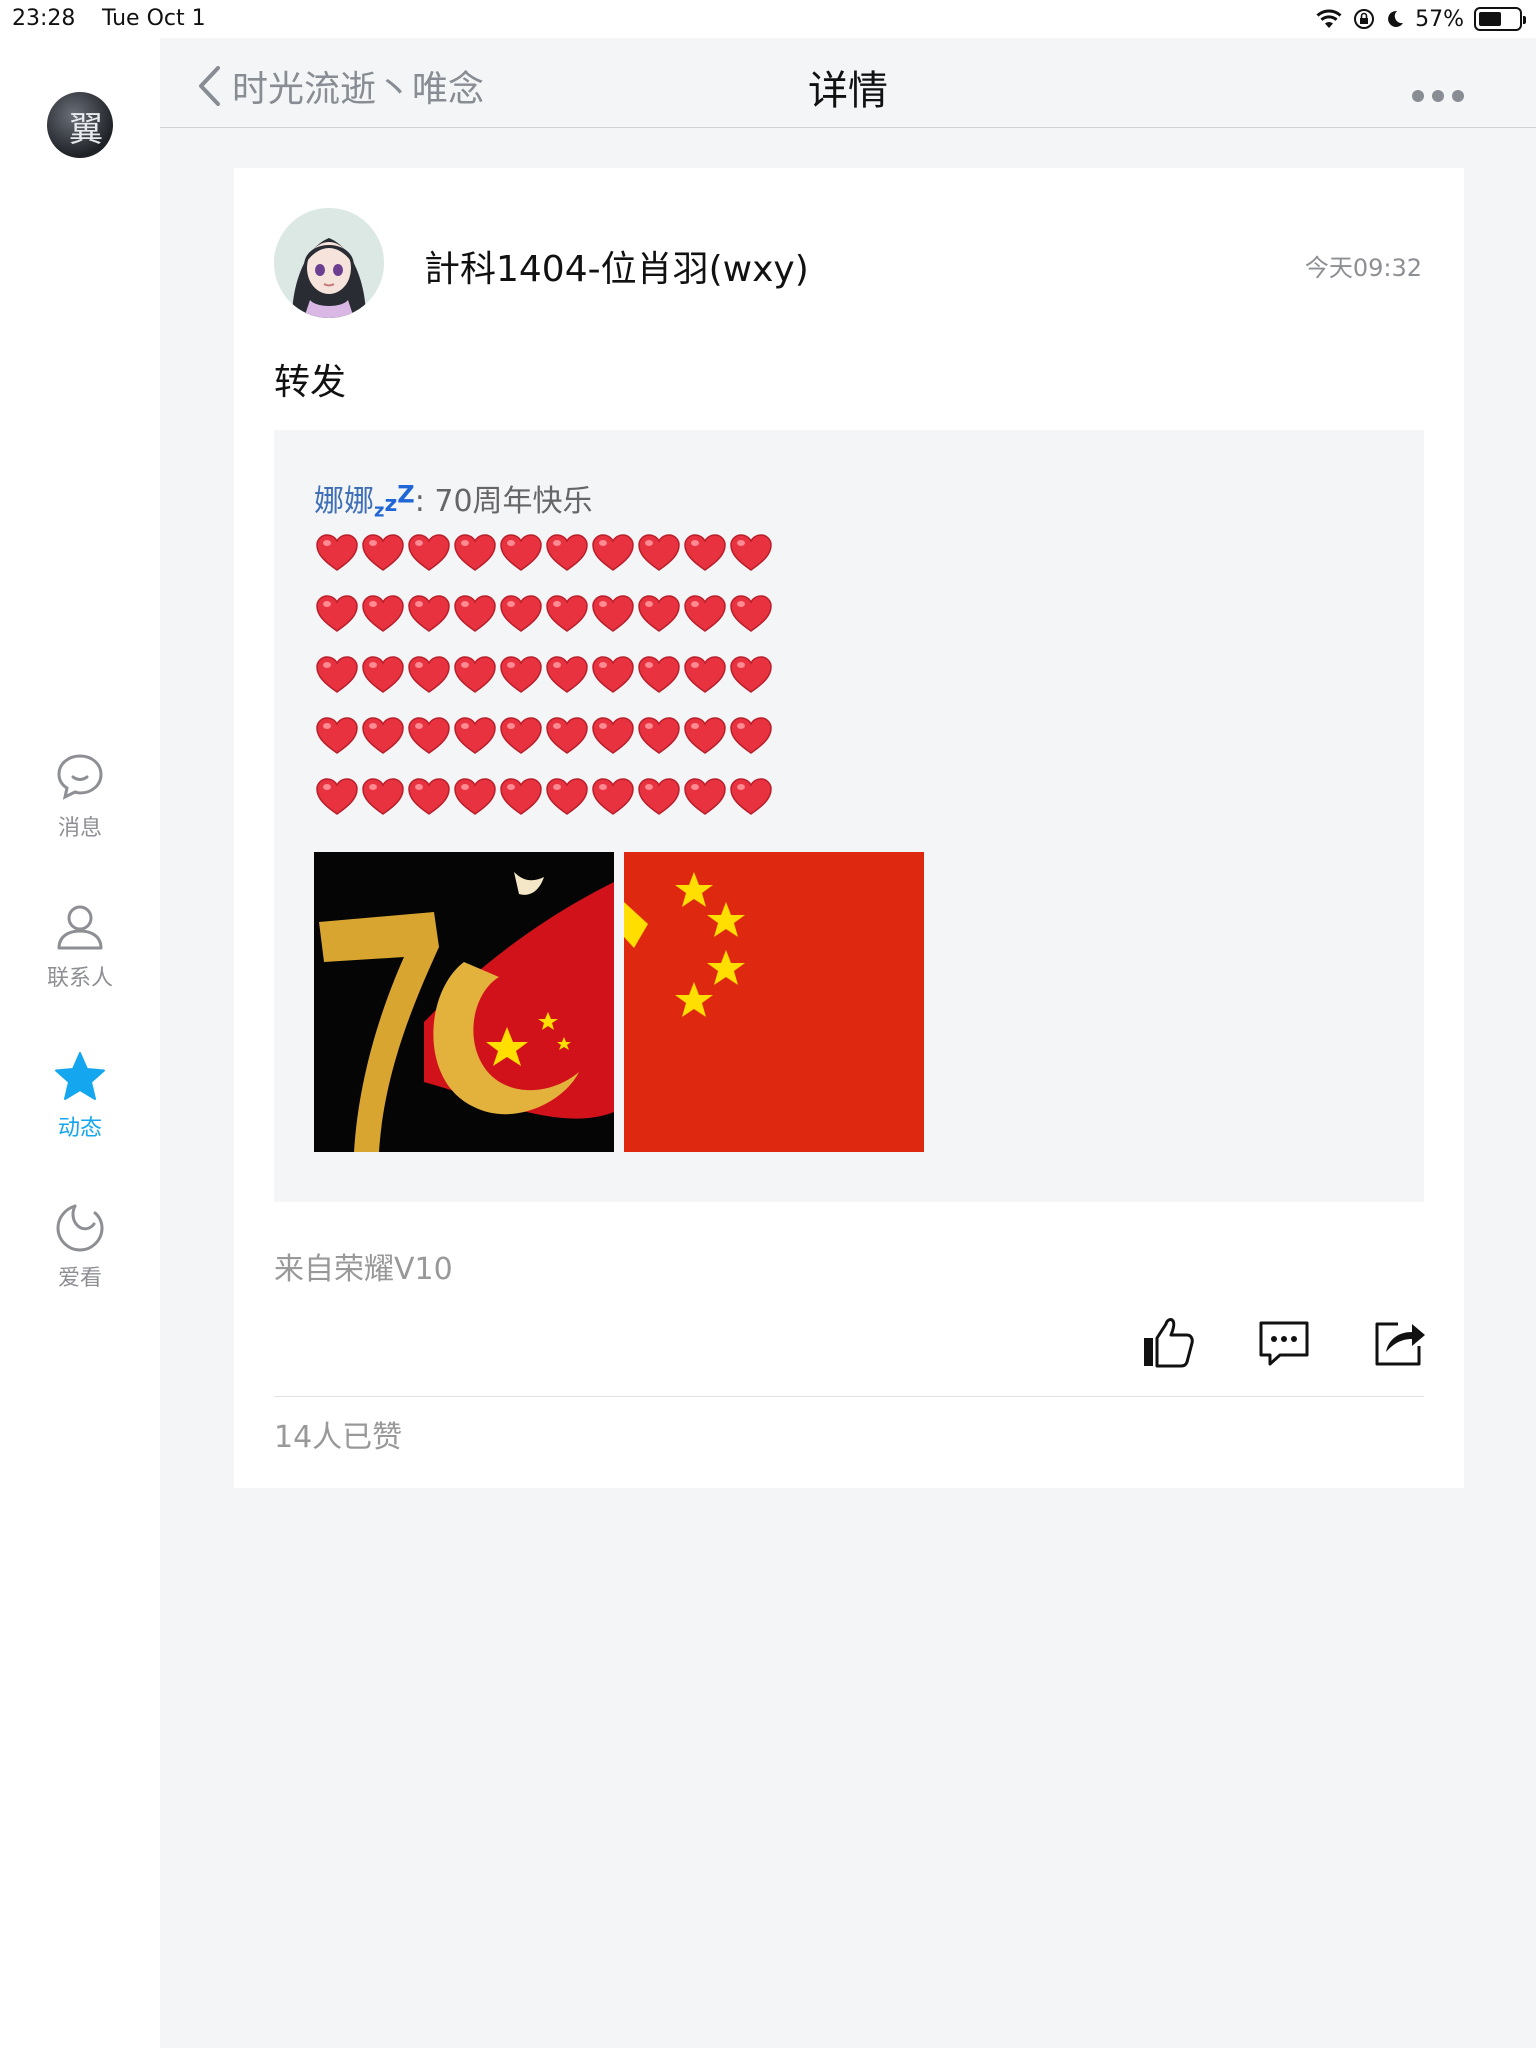  I want to click on sidebar-item-label: 爱看, so click(79, 1278).